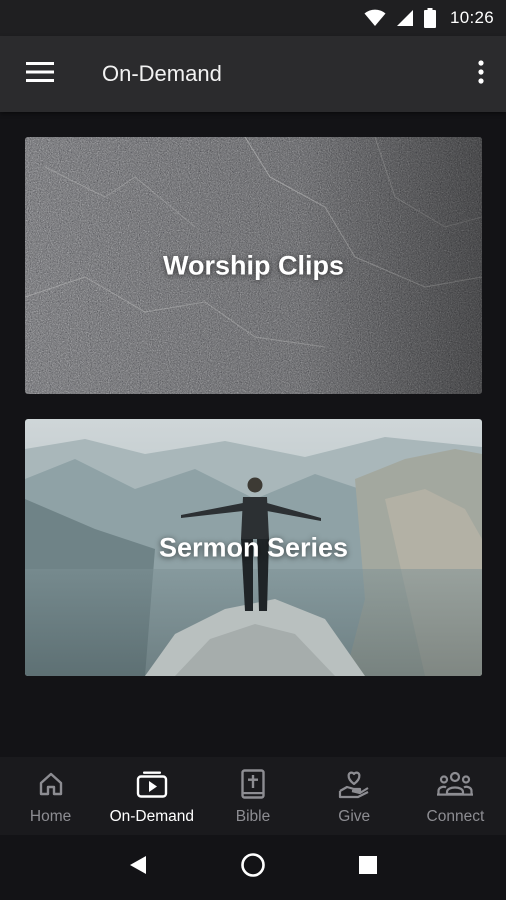 This screenshot has width=506, height=900. I want to click on status-time: 10:26, so click(471, 17).